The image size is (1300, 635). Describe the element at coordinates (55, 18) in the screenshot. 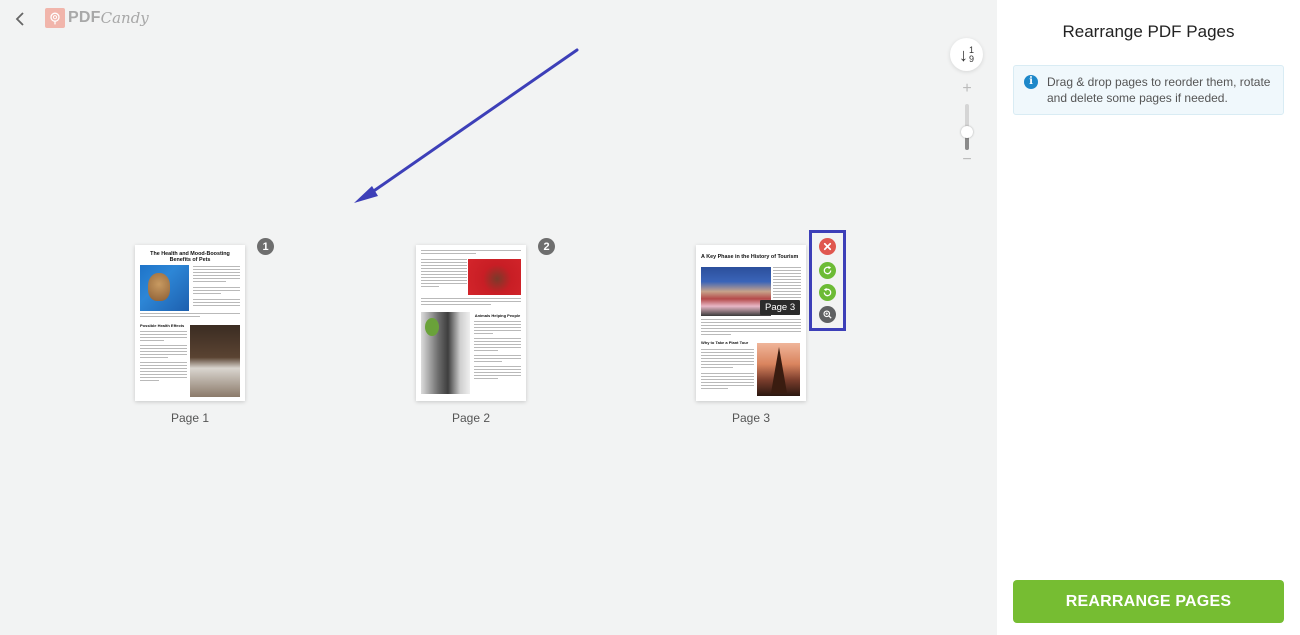

I see `candy-icon` at that location.